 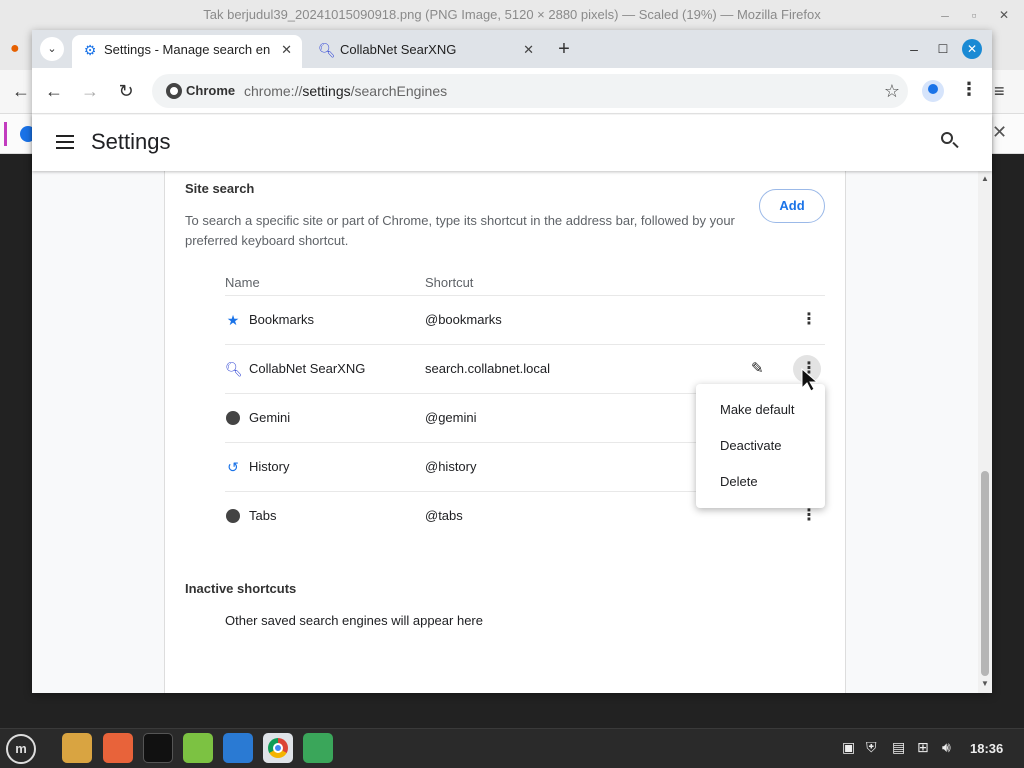 I want to click on close-icon: ✕, so click(x=1004, y=15).